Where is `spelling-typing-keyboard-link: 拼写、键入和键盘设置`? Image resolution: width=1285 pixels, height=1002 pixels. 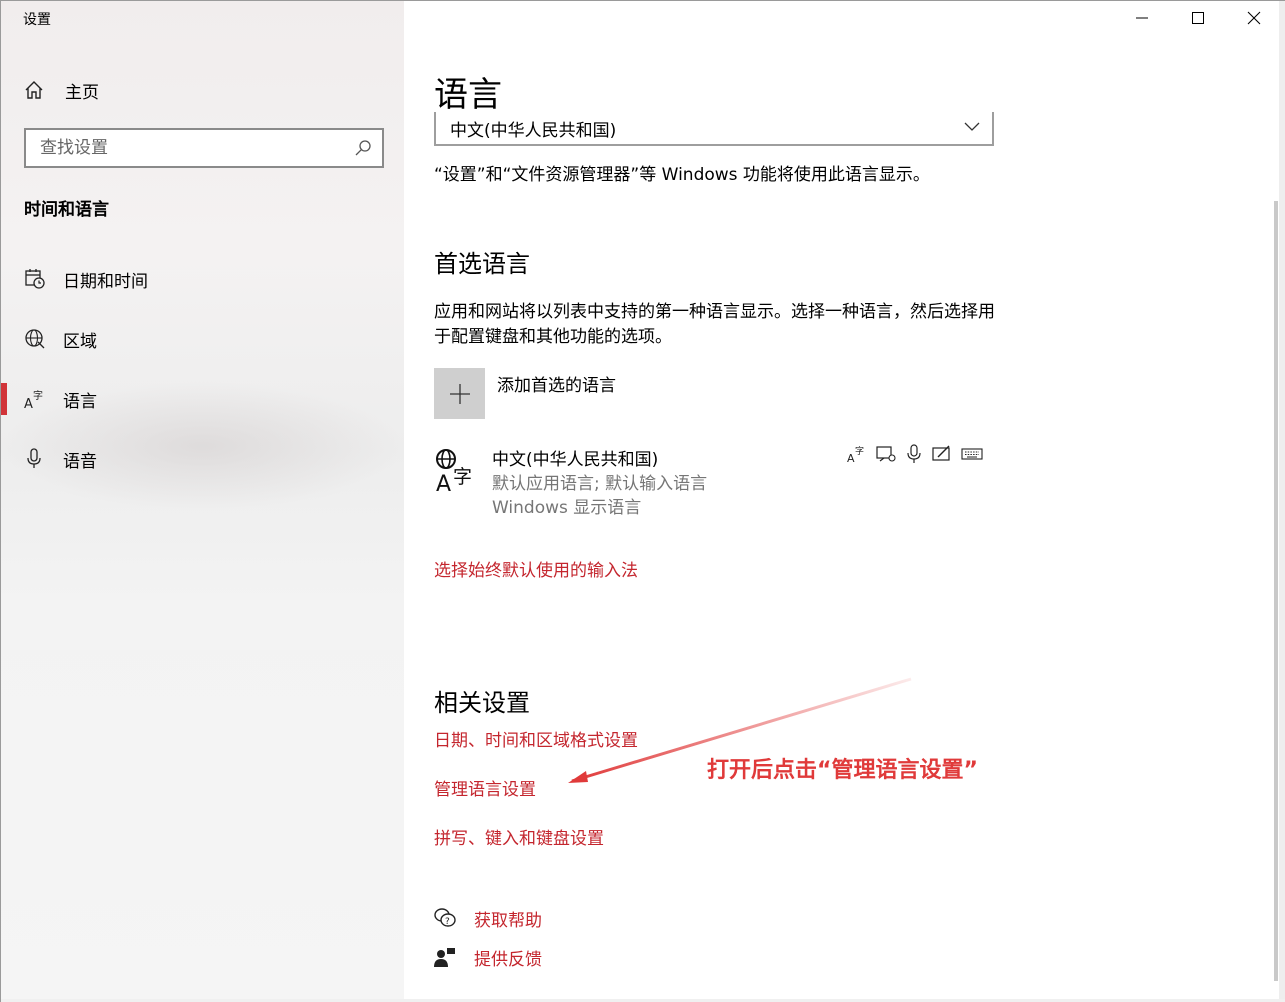 spelling-typing-keyboard-link: 拼写、键入和键盘设置 is located at coordinates (519, 836).